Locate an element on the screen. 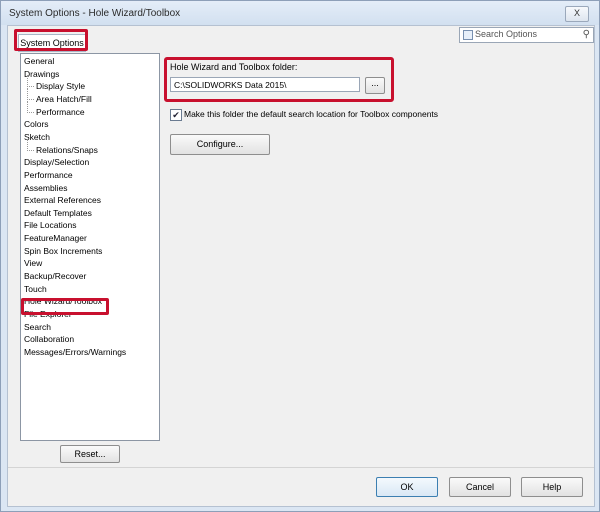  tree-item: Display Style is located at coordinates (55, 83).